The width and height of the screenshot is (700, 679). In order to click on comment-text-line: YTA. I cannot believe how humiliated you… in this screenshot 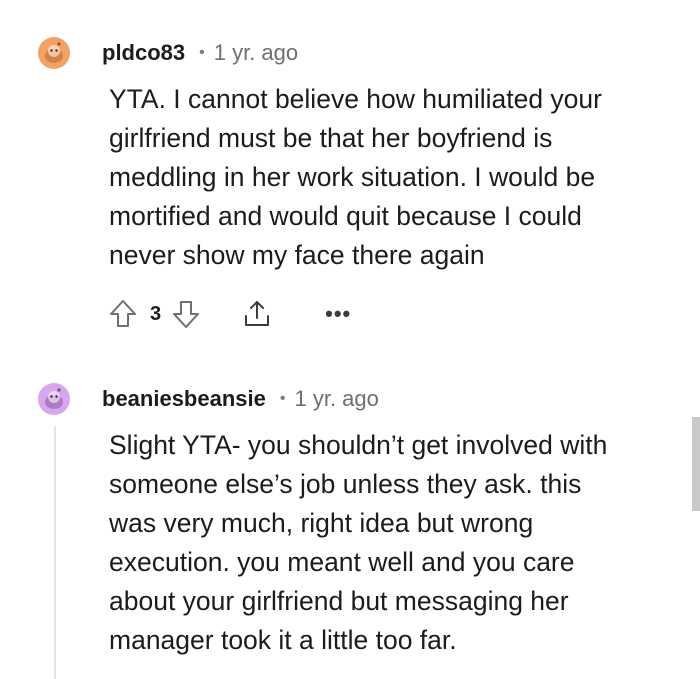, I will do `click(355, 99)`.